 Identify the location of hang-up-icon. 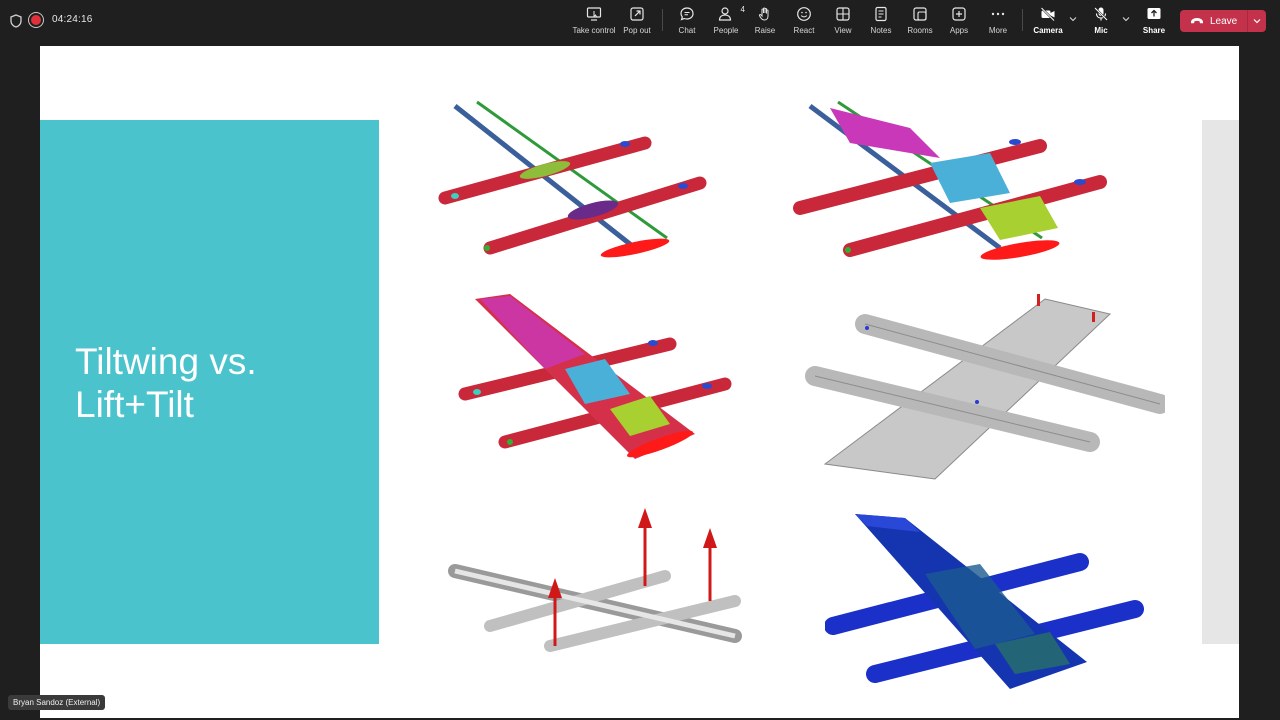
(1197, 21).